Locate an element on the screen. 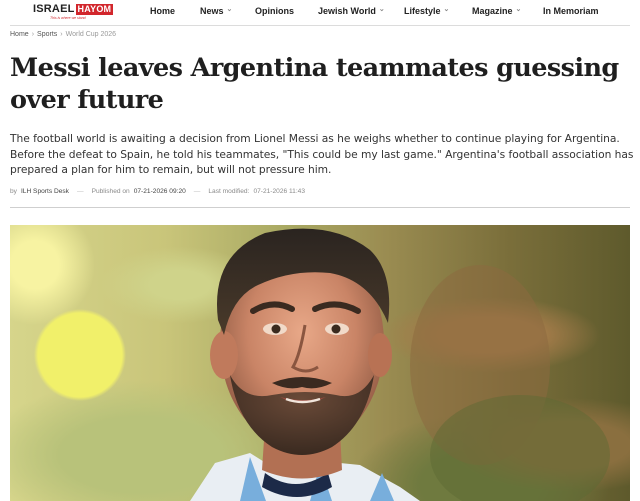  breadcrumb: Home › Sports › World Cup 2026 is located at coordinates (63, 34).